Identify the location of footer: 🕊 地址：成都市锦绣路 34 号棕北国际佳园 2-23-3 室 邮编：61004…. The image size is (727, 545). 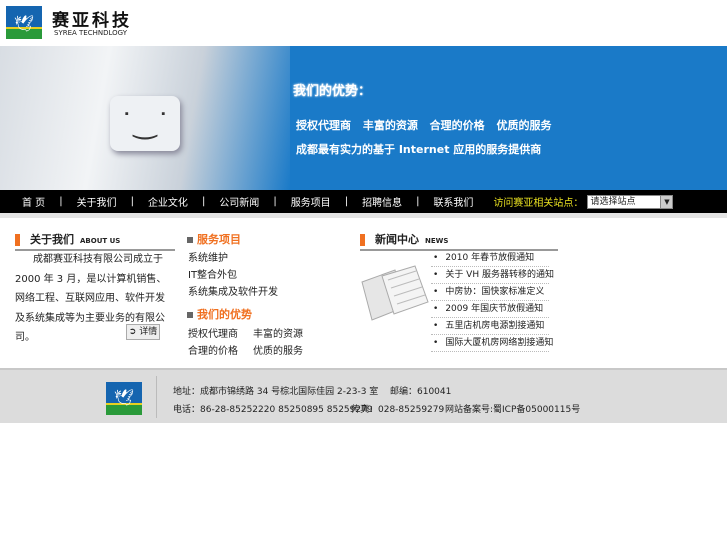
(363, 395).